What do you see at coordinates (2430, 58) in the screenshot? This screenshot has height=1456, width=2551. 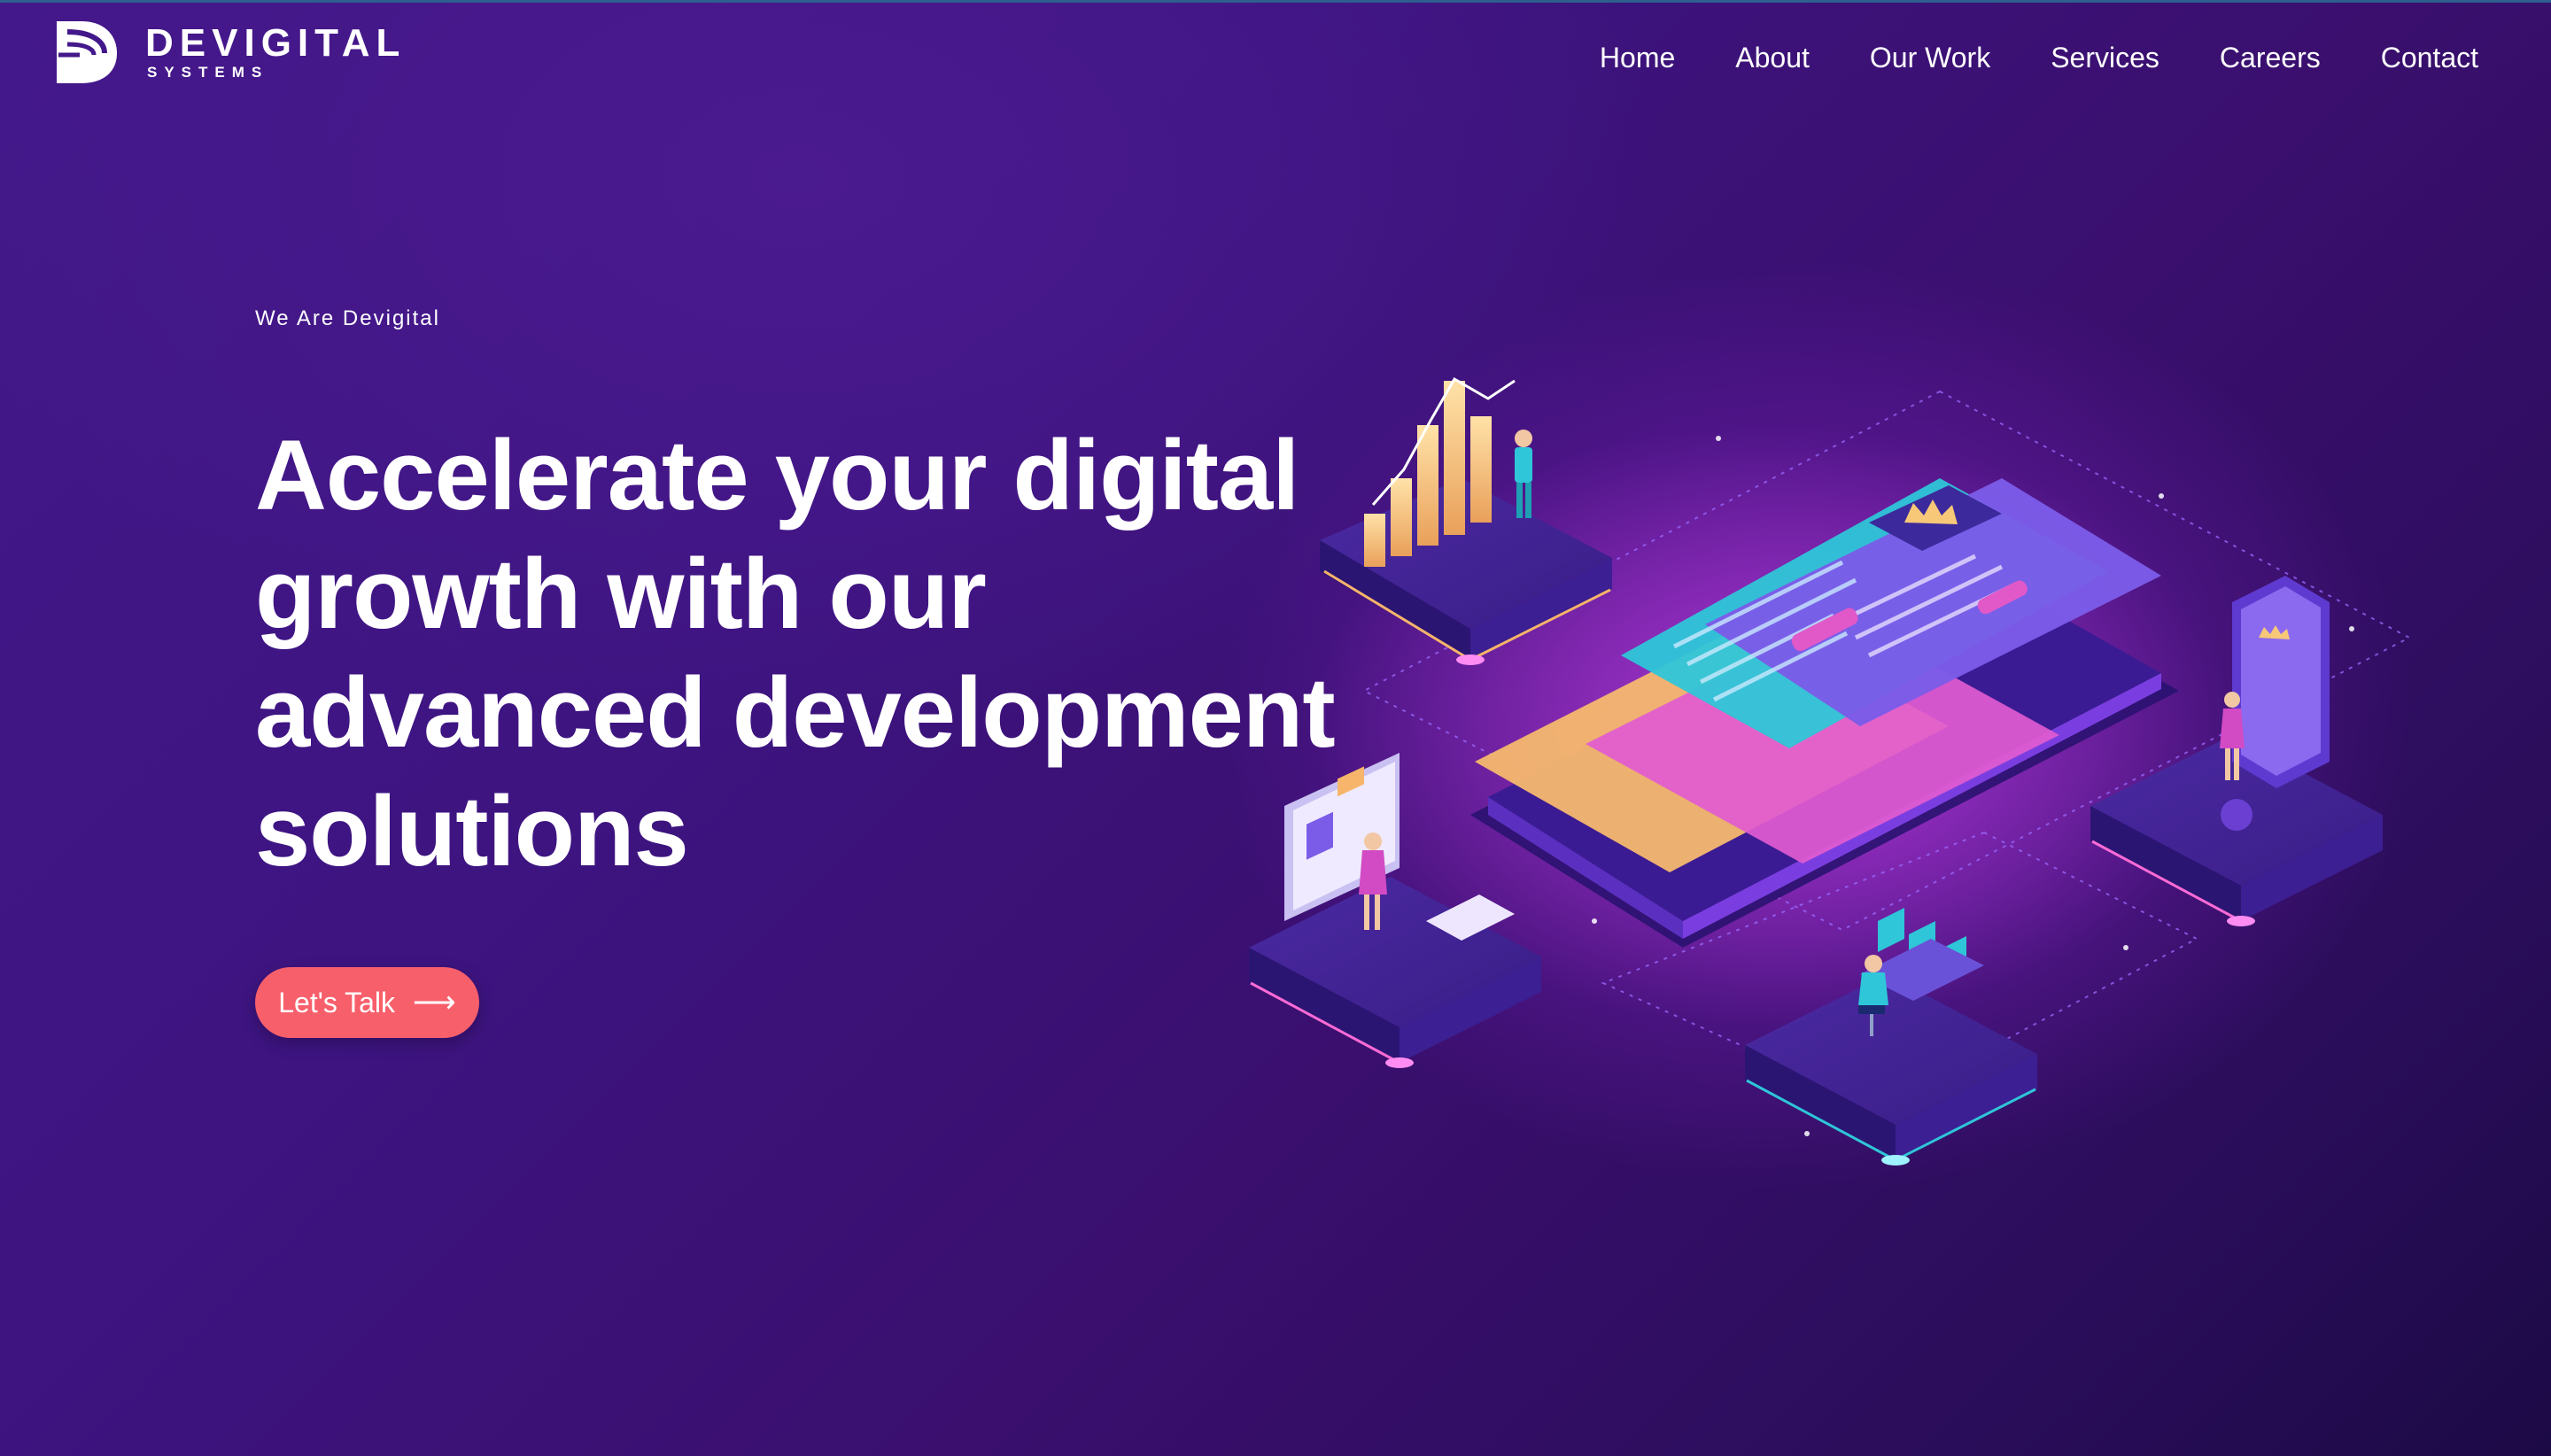 I see `nav-contact: Contact` at bounding box center [2430, 58].